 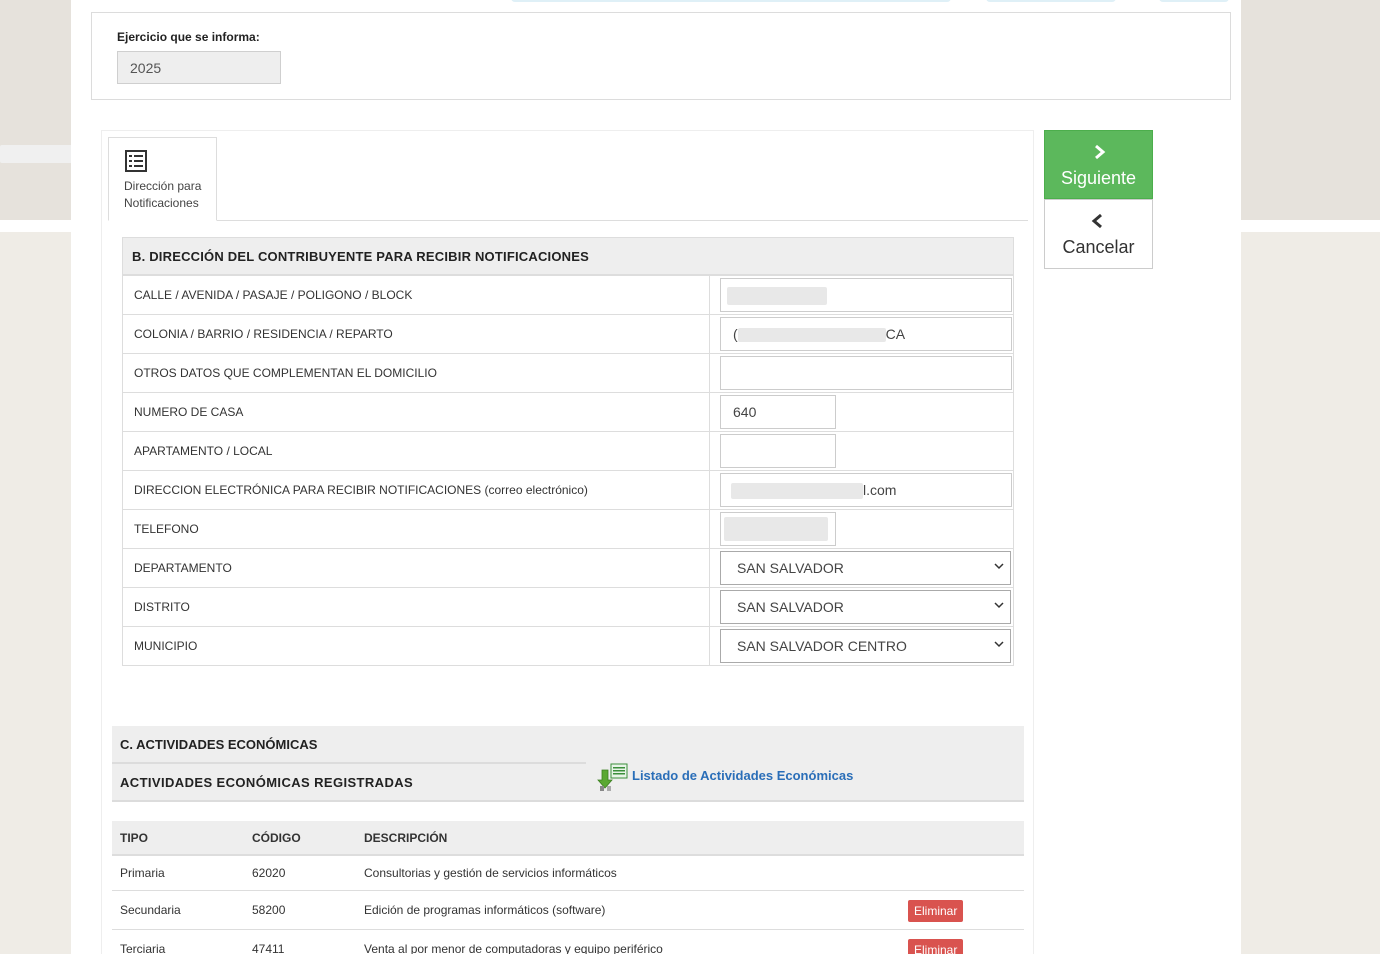 What do you see at coordinates (778, 451) in the screenshot?
I see `apartamento-input` at bounding box center [778, 451].